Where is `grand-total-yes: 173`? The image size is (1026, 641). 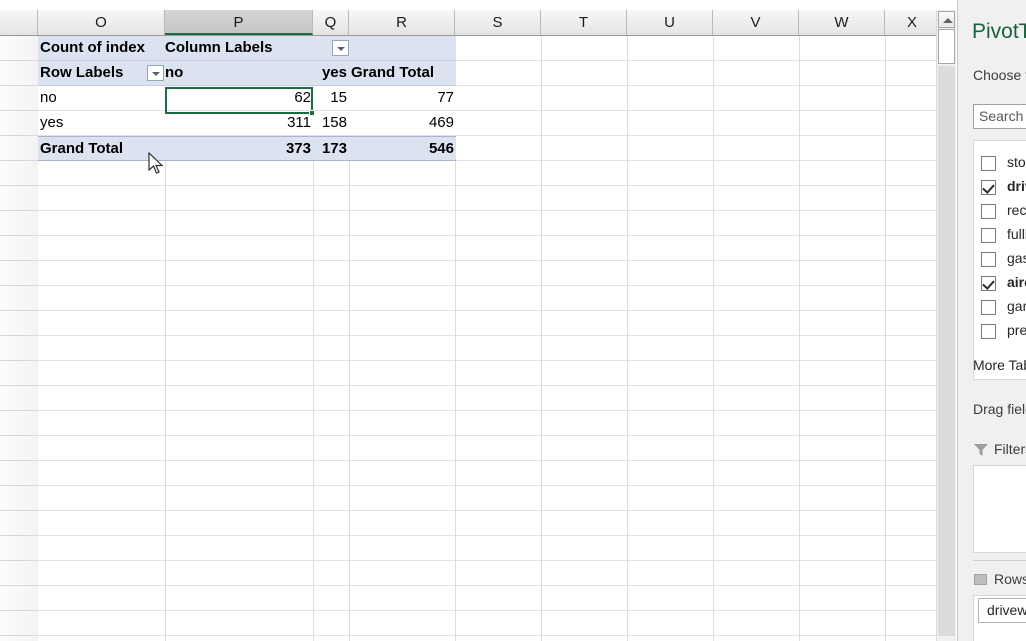 grand-total-yes: 173 is located at coordinates (330, 149).